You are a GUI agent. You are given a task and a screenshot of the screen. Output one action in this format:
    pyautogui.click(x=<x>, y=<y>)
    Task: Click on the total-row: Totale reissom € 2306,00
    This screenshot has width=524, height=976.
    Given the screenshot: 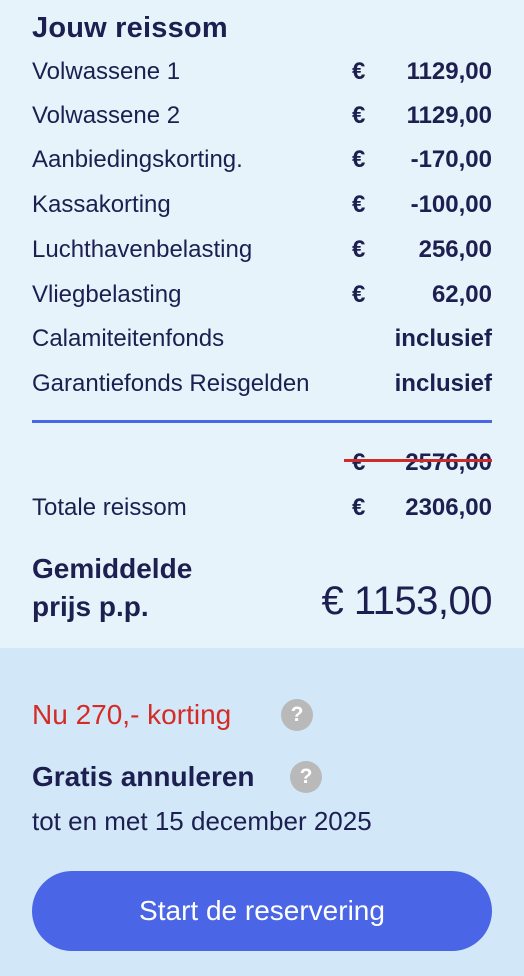 What is the action you would take?
    pyautogui.click(x=262, y=508)
    